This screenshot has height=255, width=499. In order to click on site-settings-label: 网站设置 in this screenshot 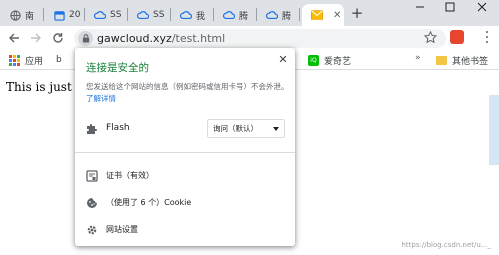, I will do `click(122, 229)`.